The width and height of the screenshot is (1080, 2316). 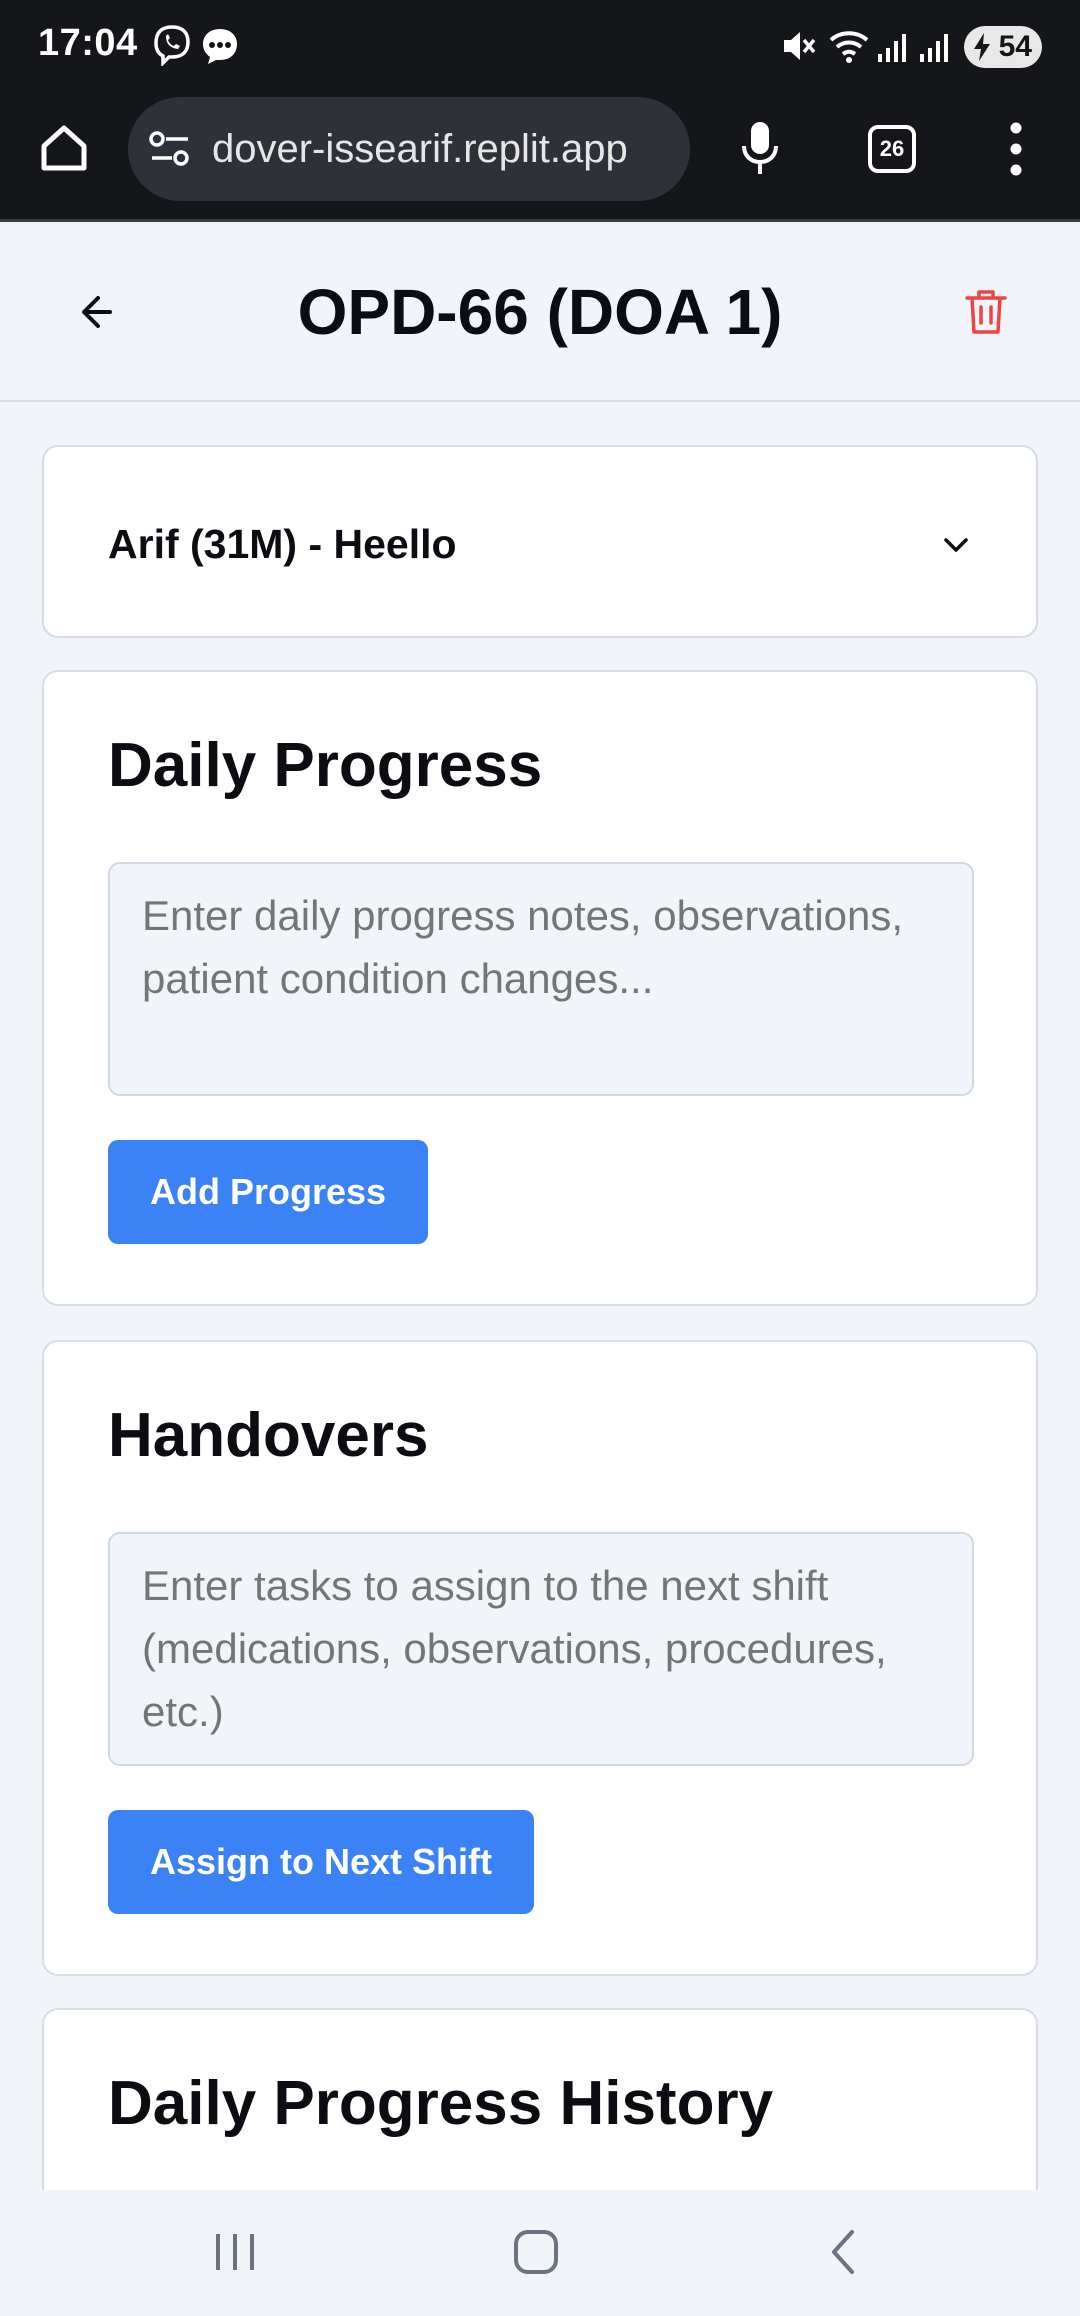 I want to click on site-settings-icon, so click(x=170, y=149).